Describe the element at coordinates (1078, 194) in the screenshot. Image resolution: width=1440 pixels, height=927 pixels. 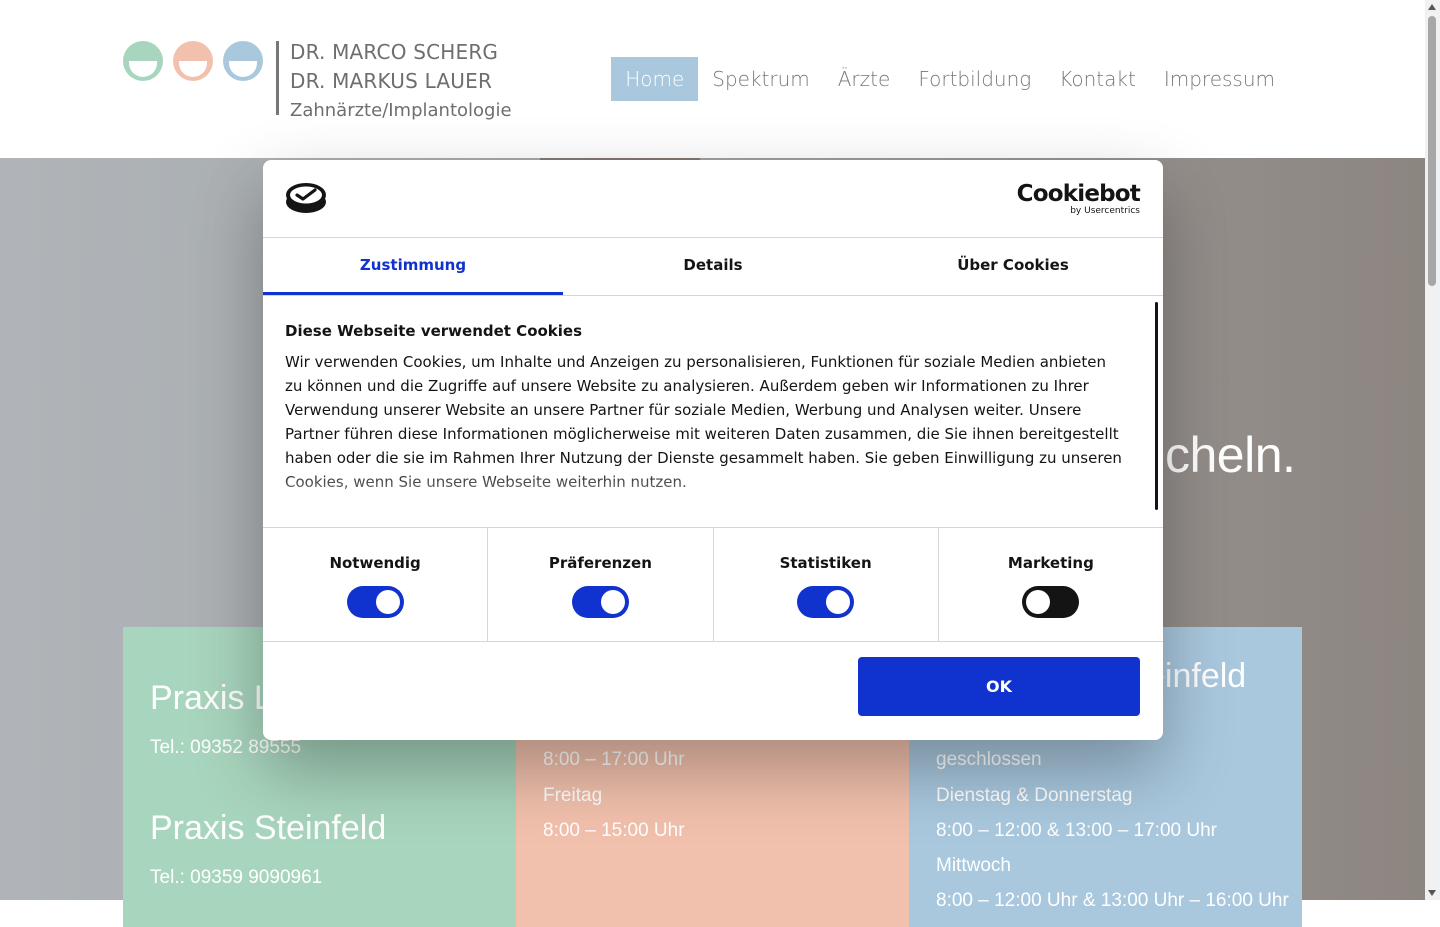
I see `cookiebot-brand-name: Cookiebot` at that location.